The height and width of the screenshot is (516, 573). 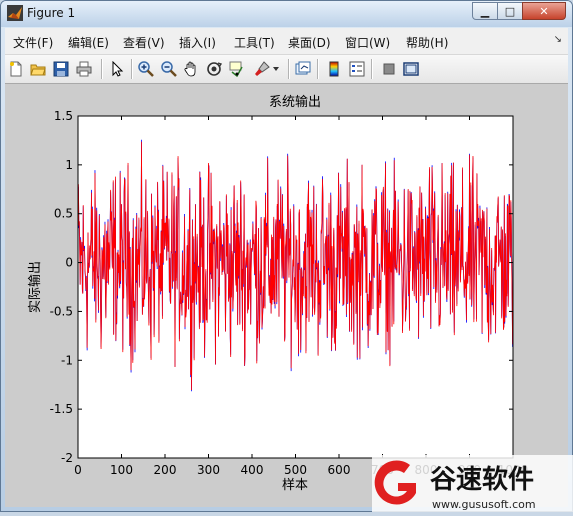 What do you see at coordinates (15, 13) in the screenshot?
I see `matlab-logo-icon` at bounding box center [15, 13].